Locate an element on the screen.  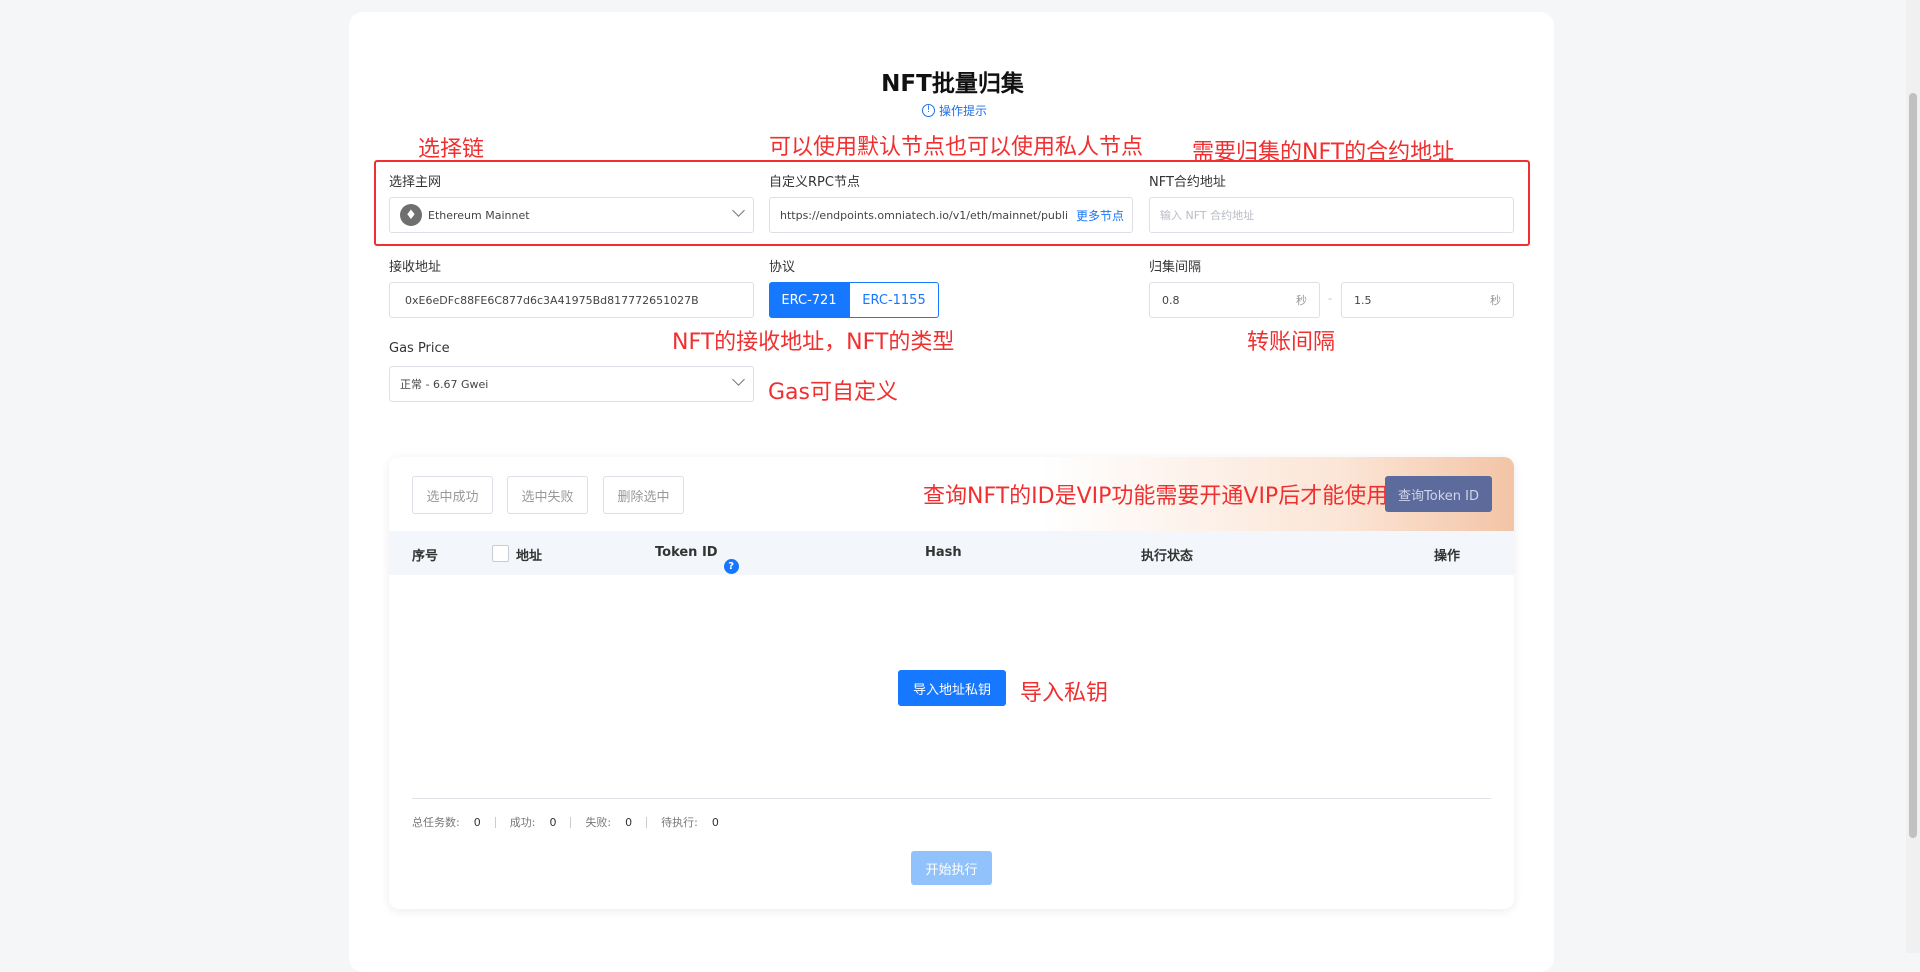
stat-pending-label: 待执行: is located at coordinates (679, 822).